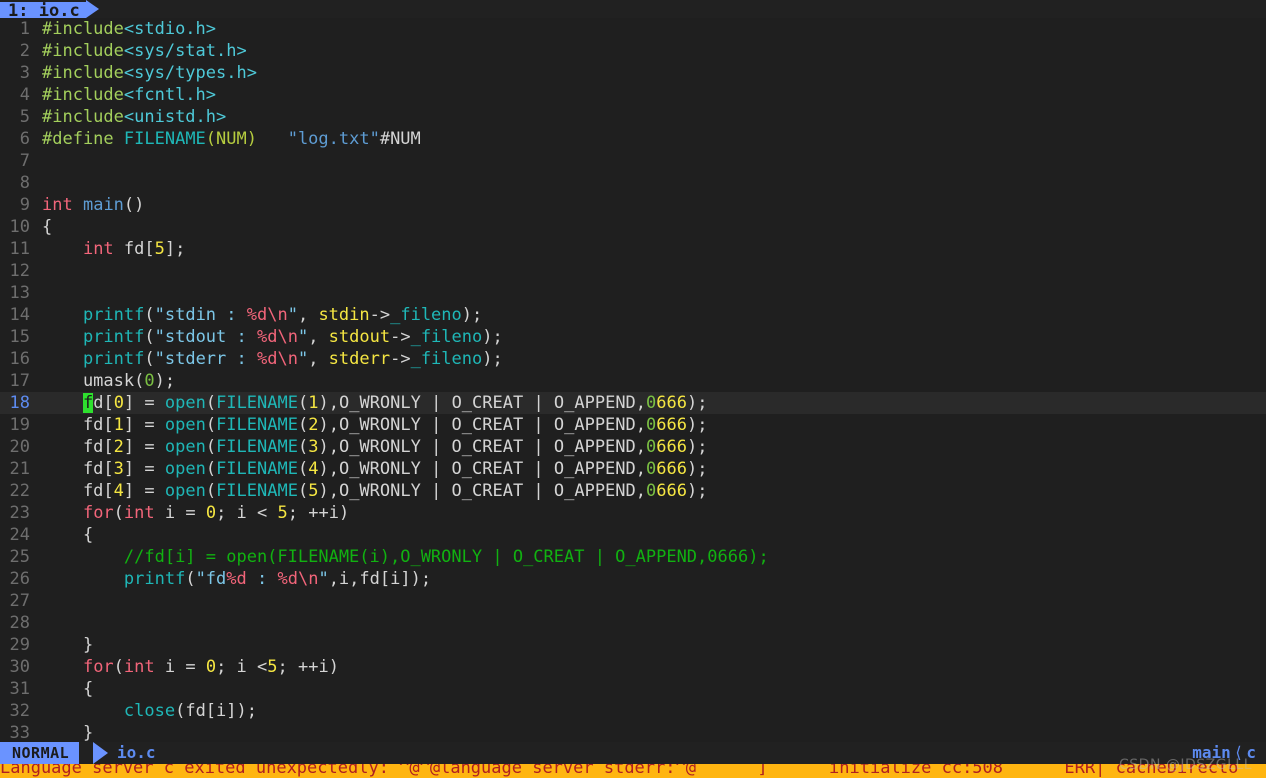 The width and height of the screenshot is (1266, 778). Describe the element at coordinates (633, 733) in the screenshot. I see `code-line-33: 33 }` at that location.